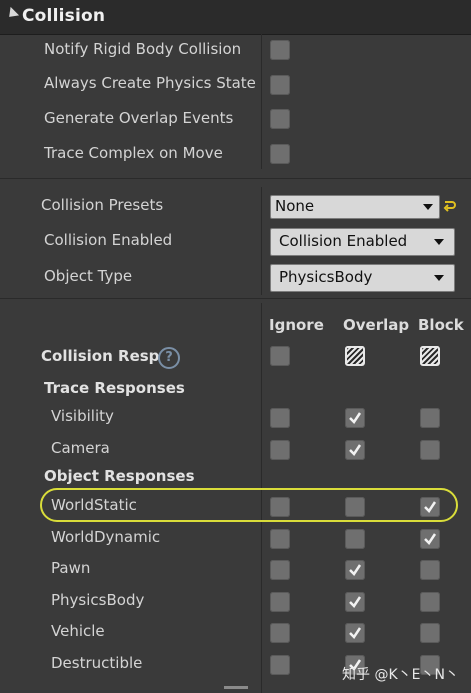 The width and height of the screenshot is (471, 693). What do you see at coordinates (343, 241) in the screenshot?
I see `collision-enabled-value: Collision Enabled` at bounding box center [343, 241].